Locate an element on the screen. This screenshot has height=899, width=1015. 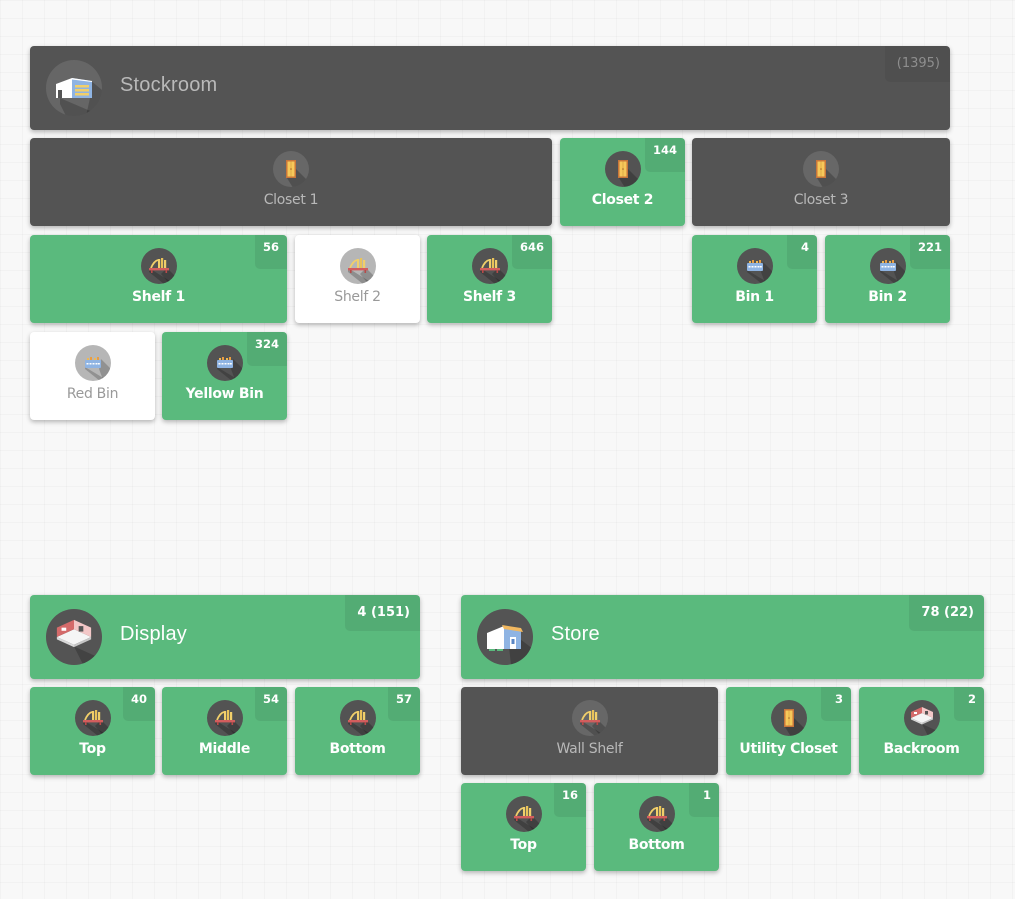
warehouse-icon is located at coordinates (74, 88).